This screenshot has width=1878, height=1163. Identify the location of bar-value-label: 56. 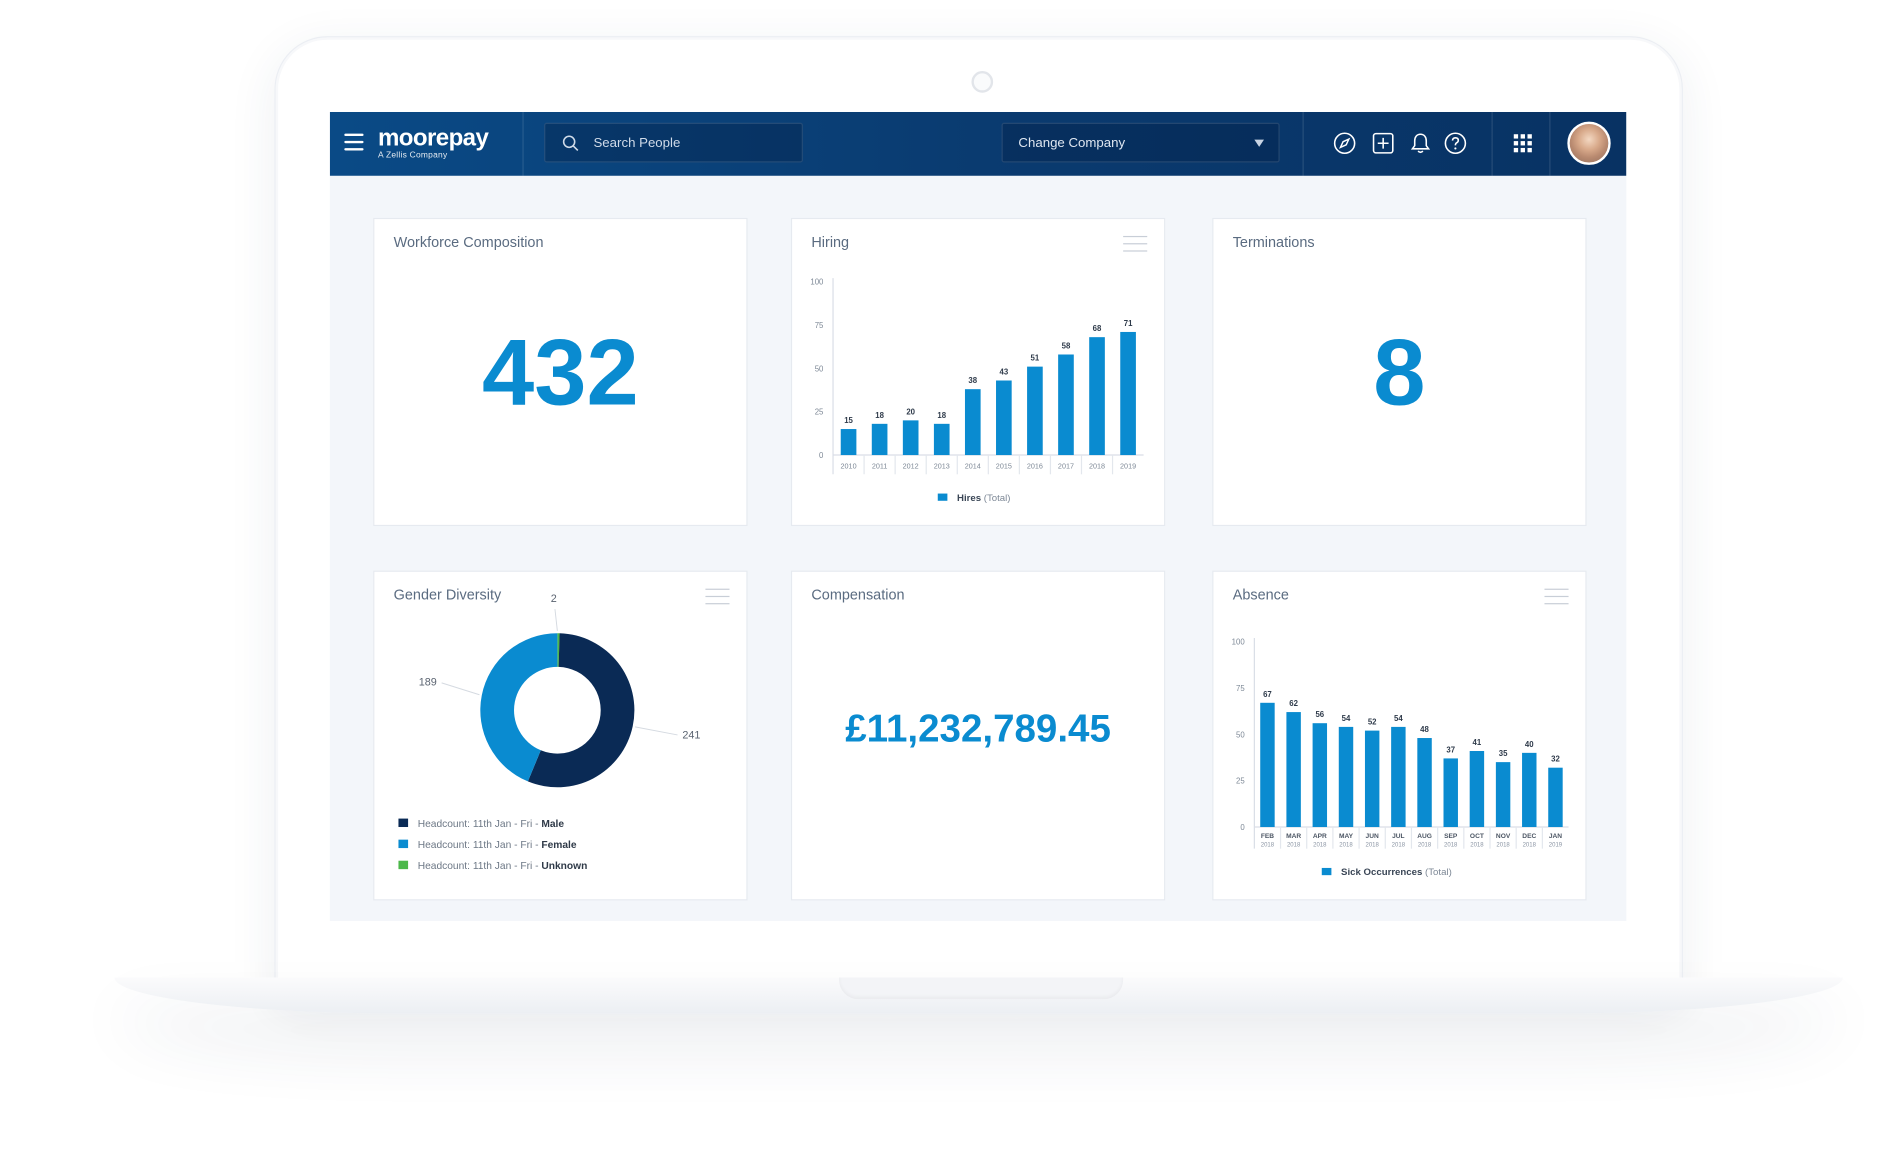
(1319, 714).